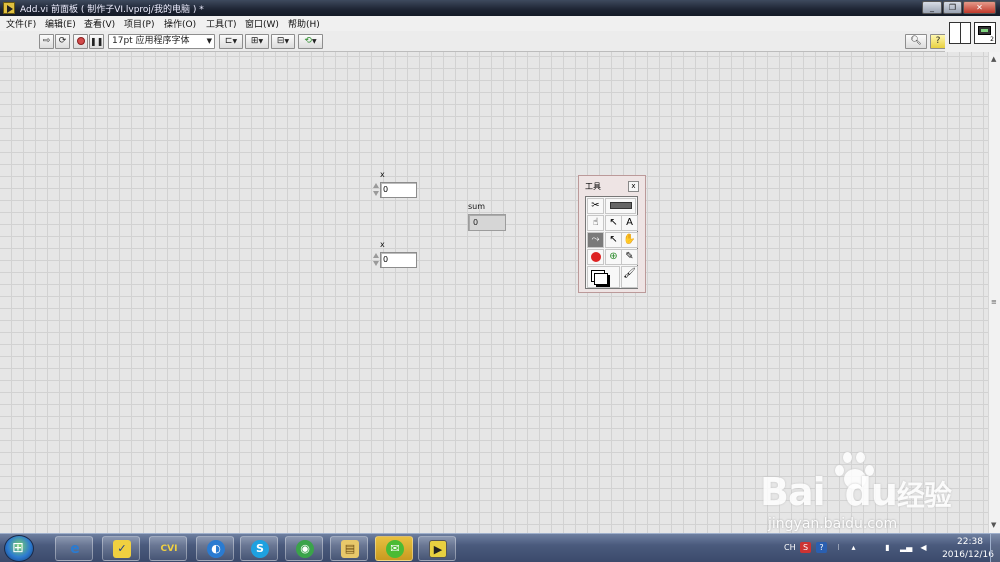 The width and height of the screenshot is (1000, 562). What do you see at coordinates (221, 23) in the screenshot?
I see `menu-tools: 工具(T)` at bounding box center [221, 23].